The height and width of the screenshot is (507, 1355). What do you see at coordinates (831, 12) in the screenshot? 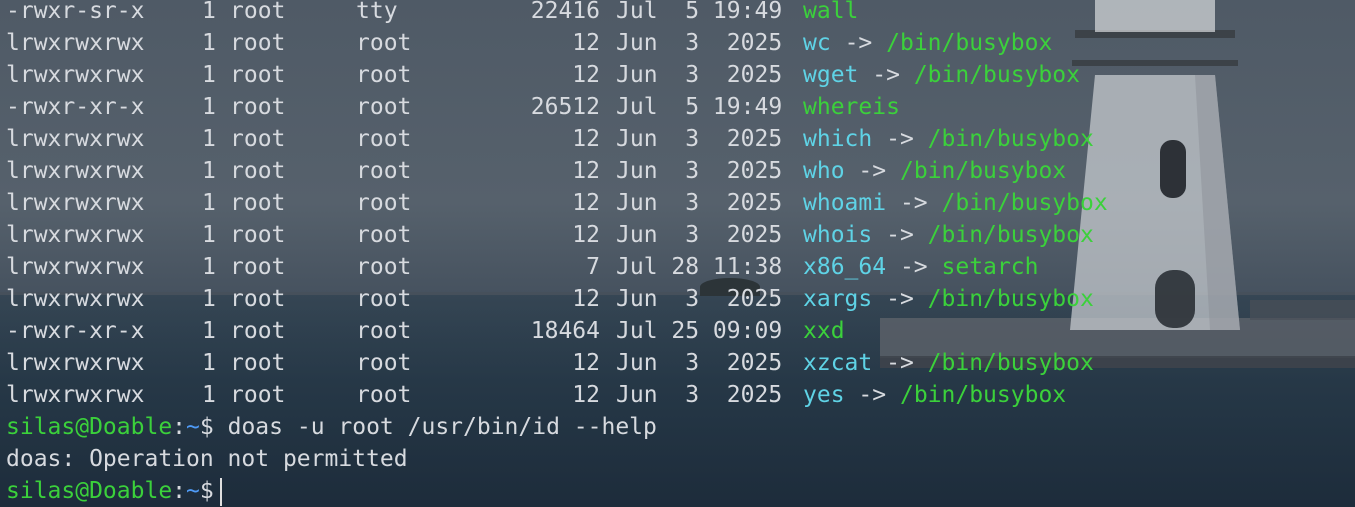
I see `file-name: wall` at bounding box center [831, 12].